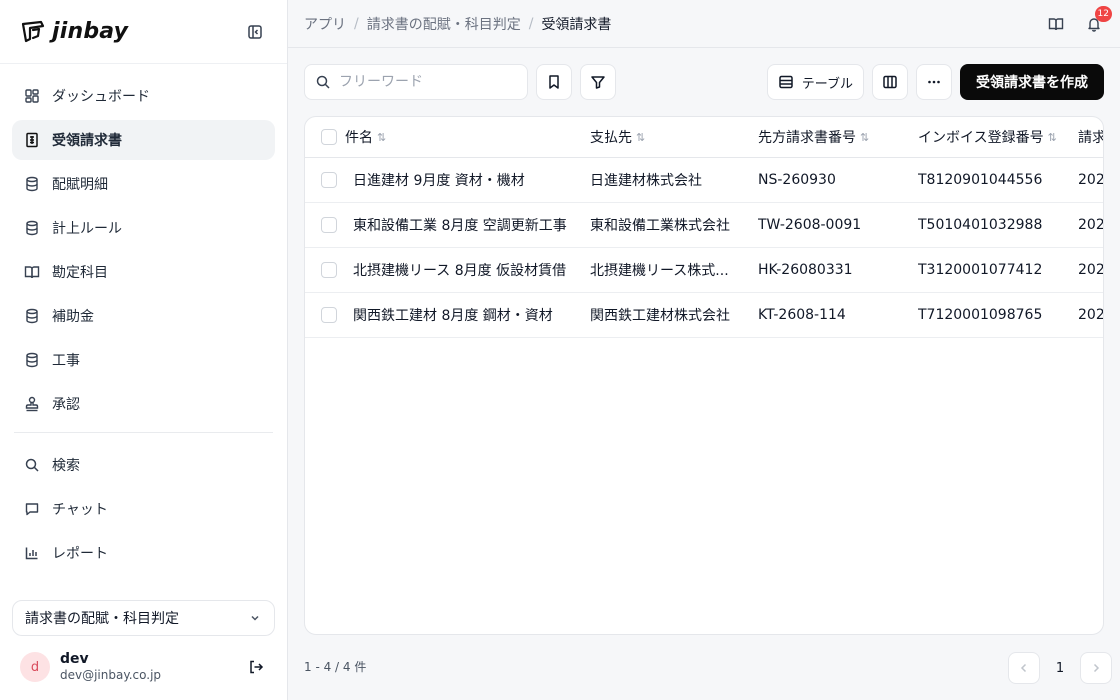  Describe the element at coordinates (460, 226) in the screenshot. I see `cell-subject: 東和設備工業 8月度 空調更新工事` at that location.